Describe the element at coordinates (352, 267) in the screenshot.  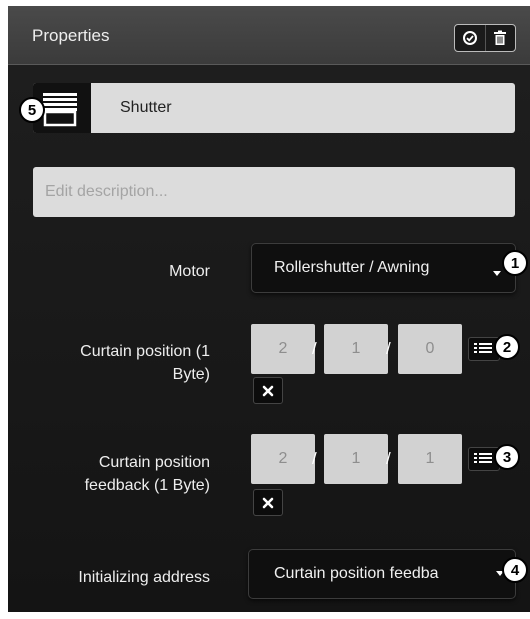
I see `motor-select-value: Rollershutter / Awning` at that location.